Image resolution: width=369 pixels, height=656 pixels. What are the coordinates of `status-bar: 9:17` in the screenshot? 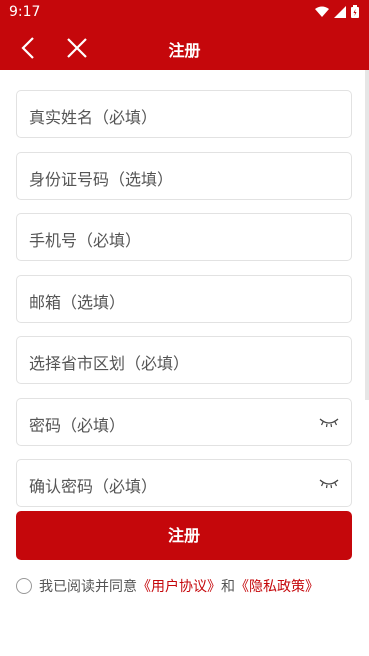 It's located at (184, 13).